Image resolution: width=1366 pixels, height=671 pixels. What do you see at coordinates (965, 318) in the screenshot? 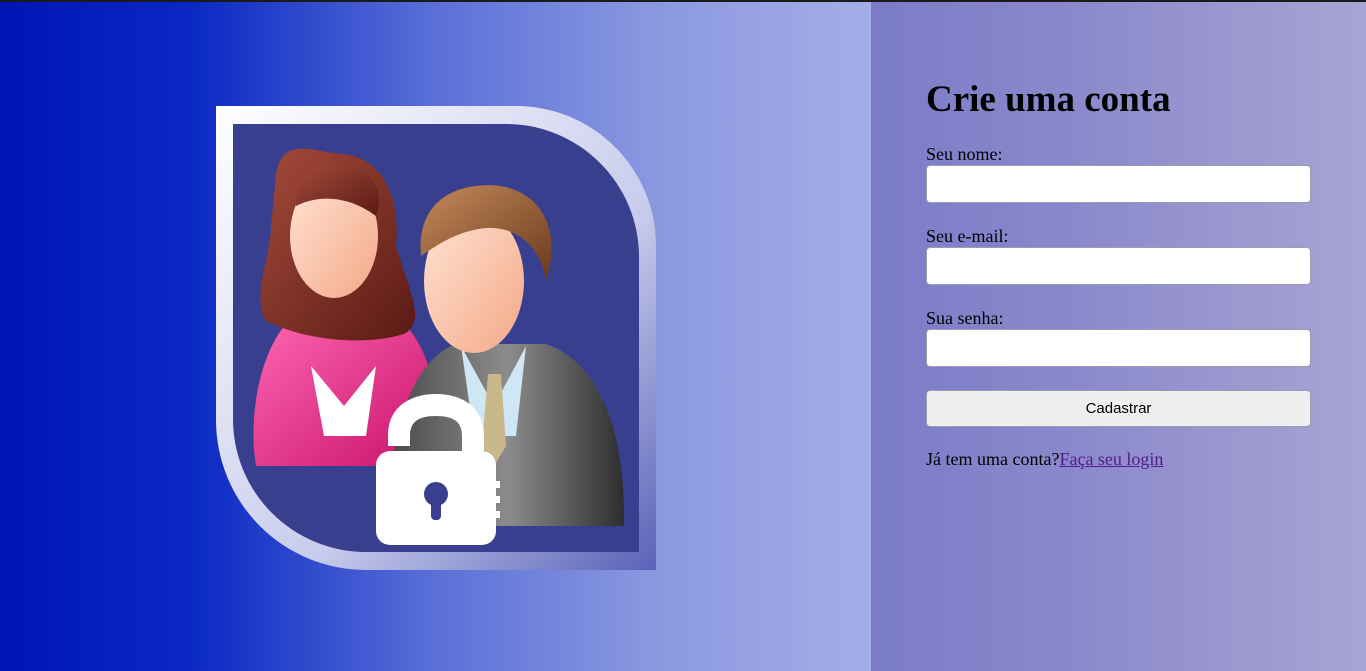
I see `password-label: Sua senha:` at bounding box center [965, 318].